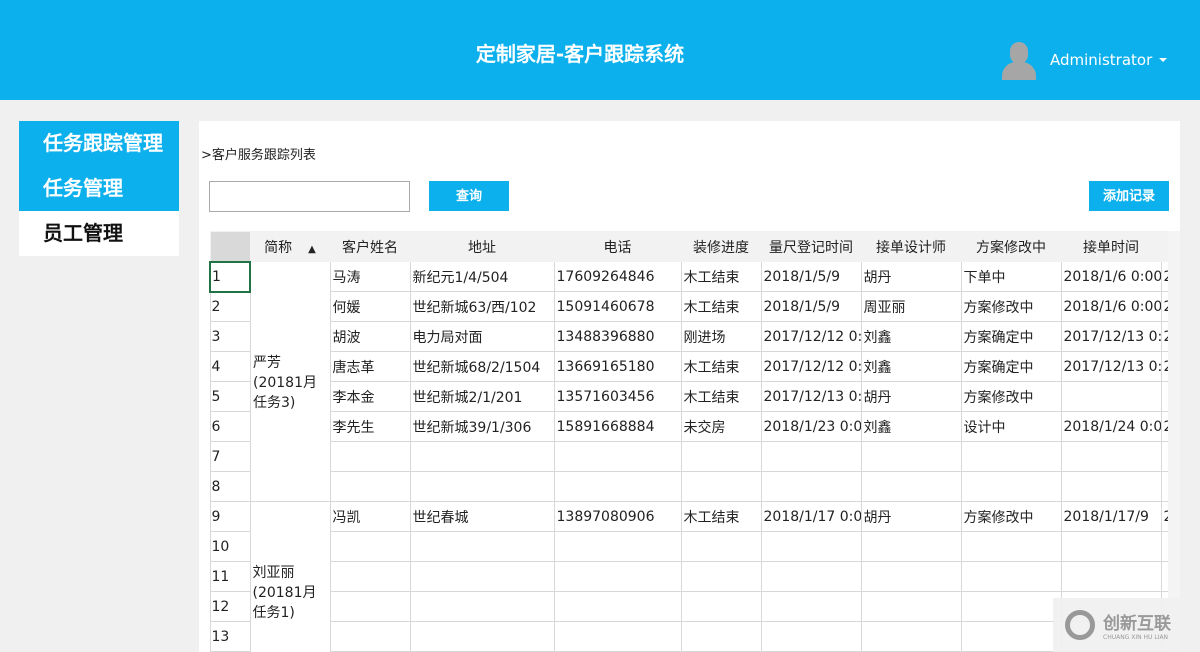 The height and width of the screenshot is (652, 1200). What do you see at coordinates (721, 246) in the screenshot?
I see `column-header: 装修进度` at bounding box center [721, 246].